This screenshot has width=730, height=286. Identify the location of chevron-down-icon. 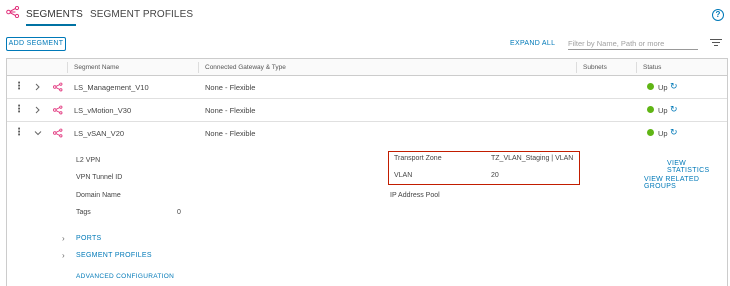
(38, 133).